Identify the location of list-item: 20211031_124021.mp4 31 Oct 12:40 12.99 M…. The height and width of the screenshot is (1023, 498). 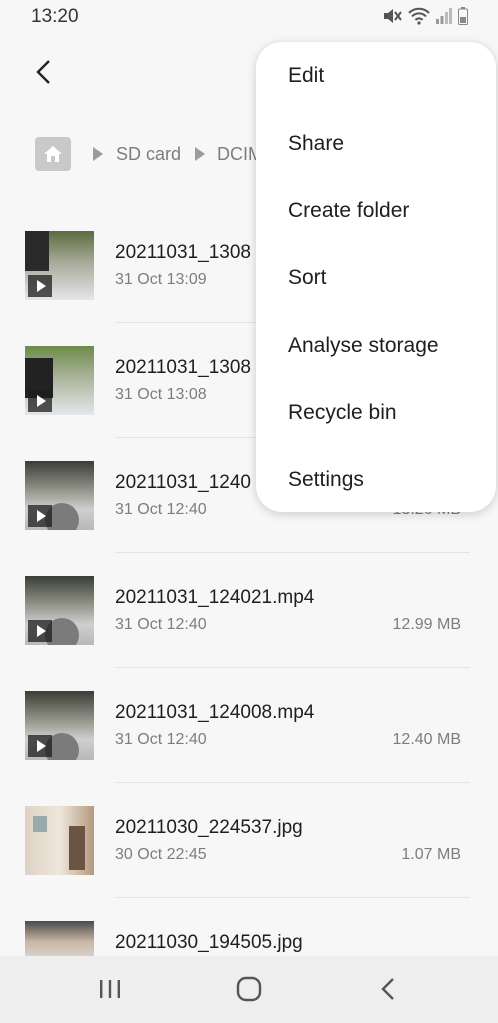
(249, 610).